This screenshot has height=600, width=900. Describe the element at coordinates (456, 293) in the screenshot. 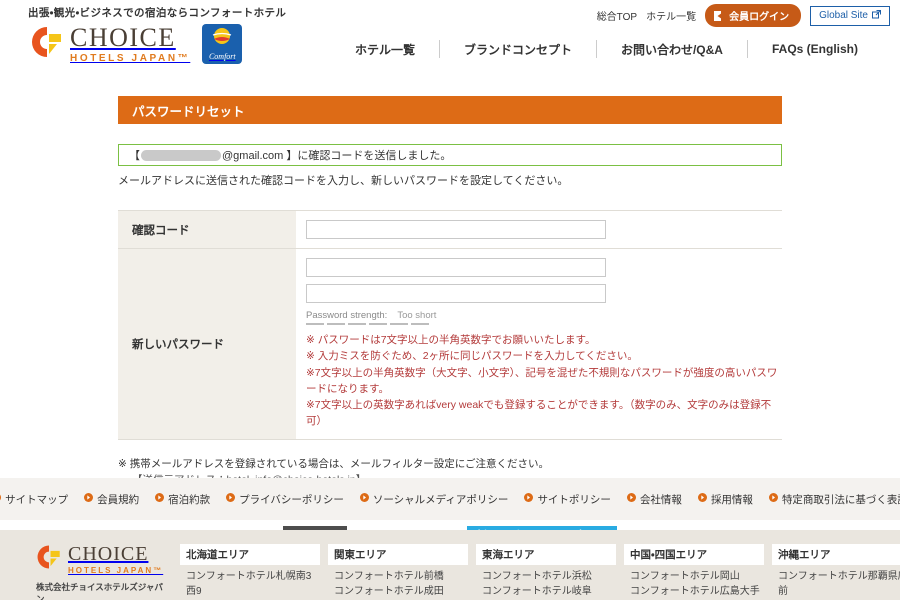

I see `confirm-password-input` at that location.